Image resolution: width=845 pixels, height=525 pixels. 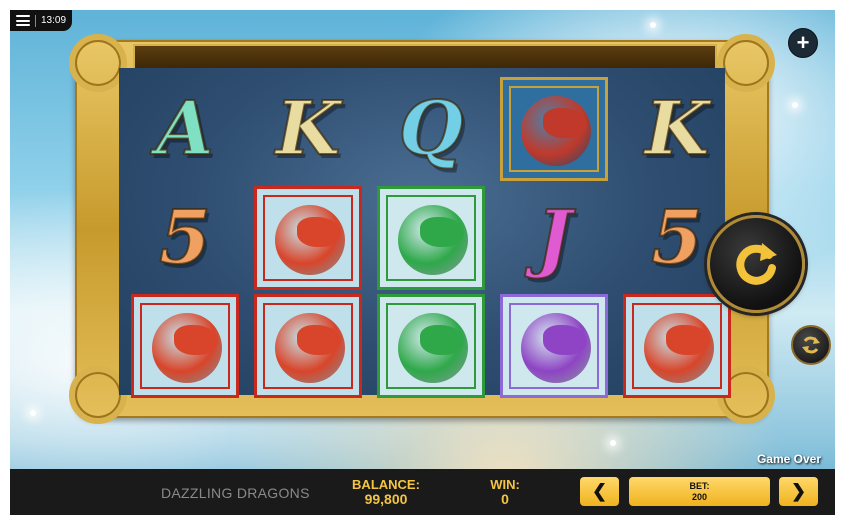 What do you see at coordinates (505, 484) in the screenshot?
I see `win-label: WIN:` at bounding box center [505, 484].